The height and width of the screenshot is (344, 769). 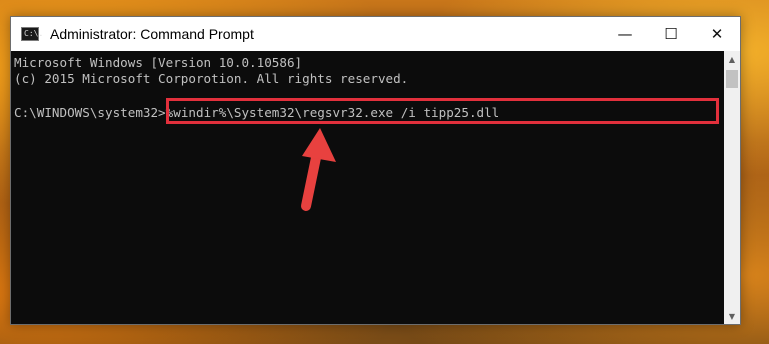 What do you see at coordinates (375, 34) in the screenshot?
I see `title-bar: C:\. Administrator: Command Prompt — ☐ ✕` at bounding box center [375, 34].